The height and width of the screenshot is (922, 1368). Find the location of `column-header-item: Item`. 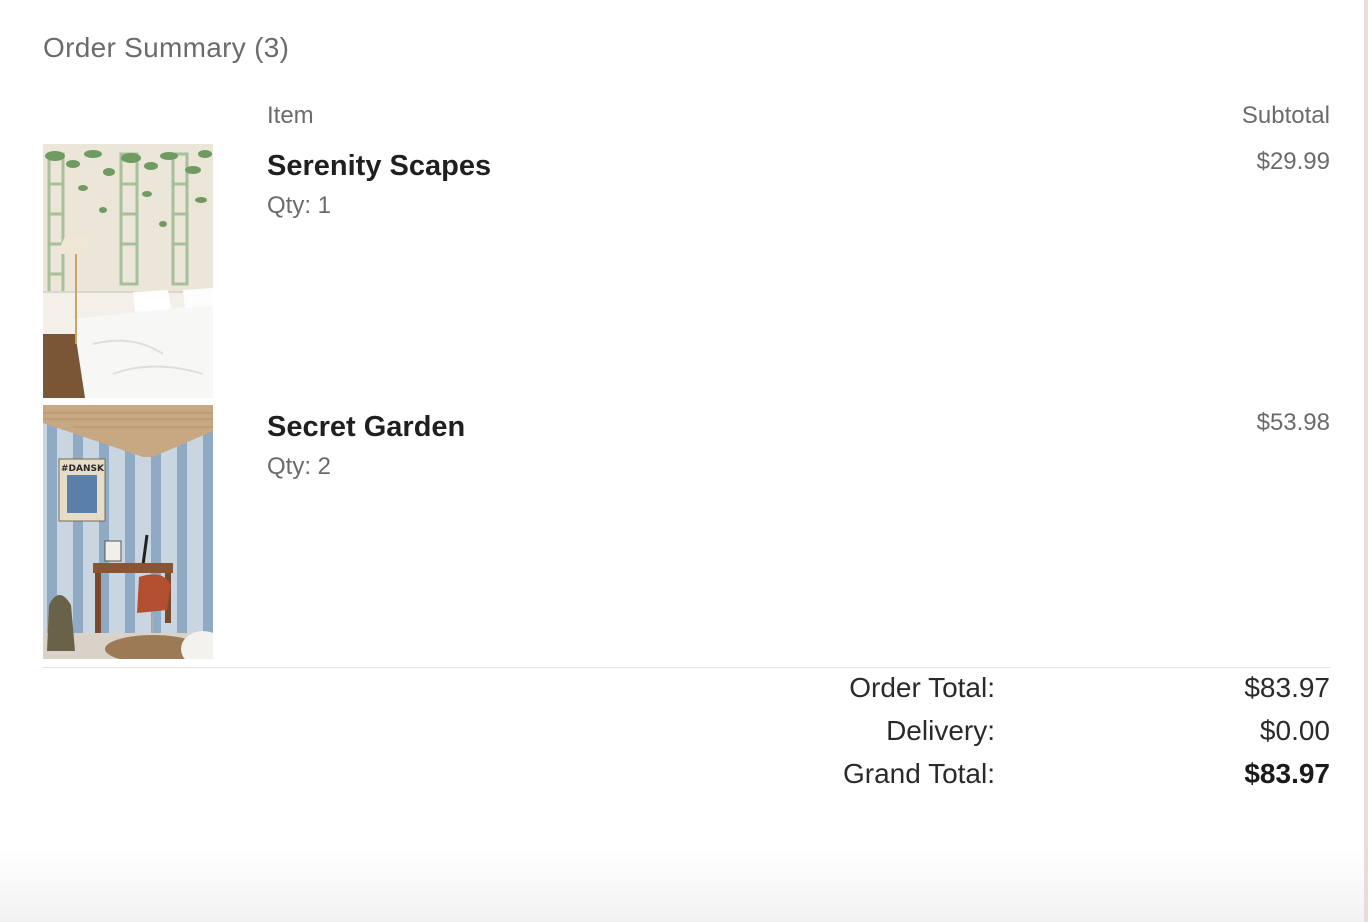

column-header-item: Item is located at coordinates (290, 115).